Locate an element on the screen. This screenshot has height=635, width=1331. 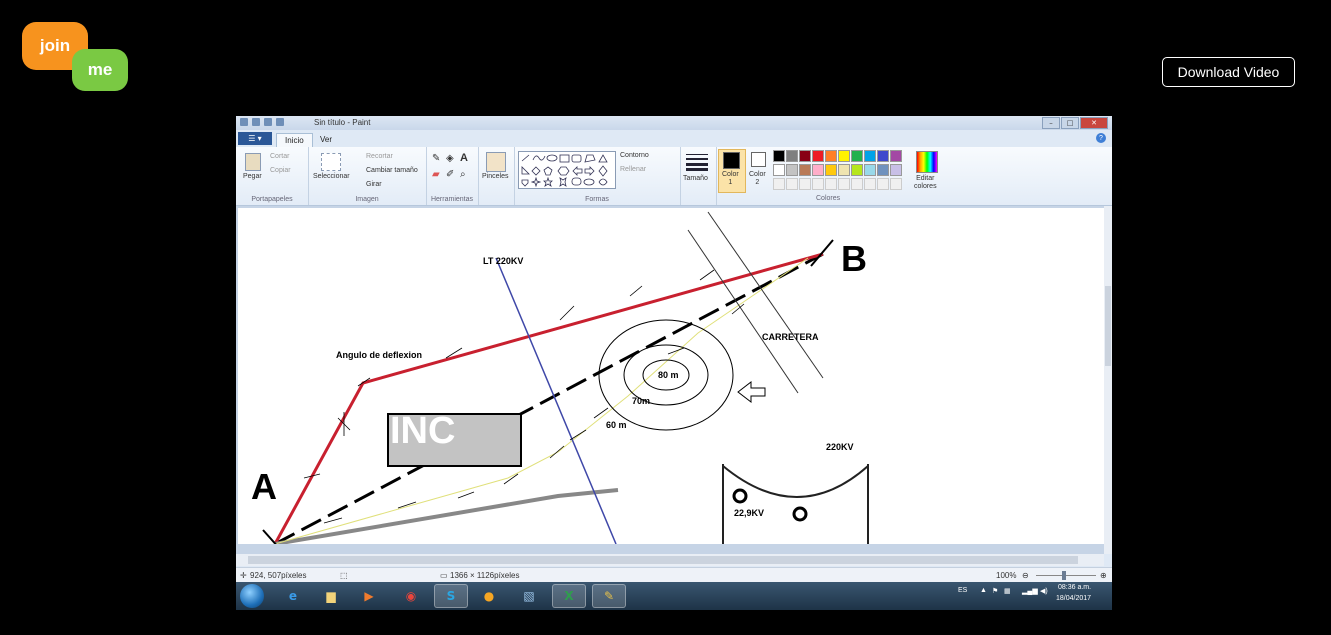
size-lines-icon is located at coordinates (697, 162).